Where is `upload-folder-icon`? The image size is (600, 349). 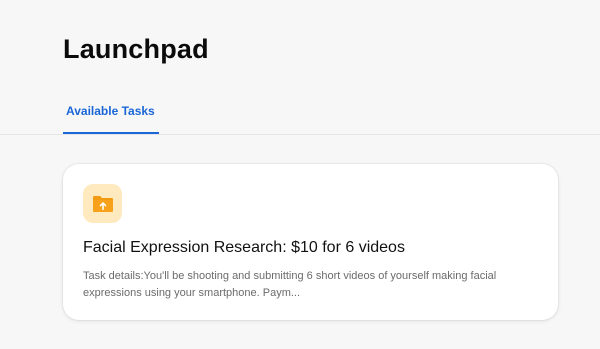 upload-folder-icon is located at coordinates (102, 203).